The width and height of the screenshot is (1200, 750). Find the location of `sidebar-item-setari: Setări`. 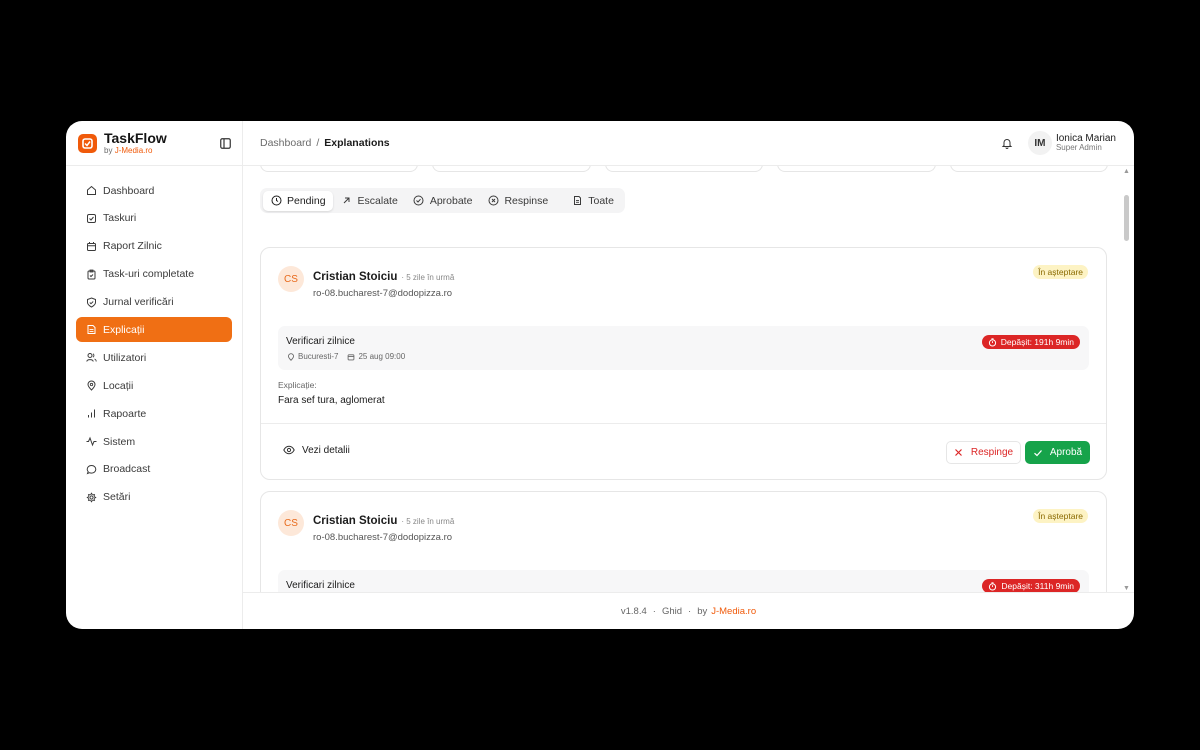

sidebar-item-setari: Setări is located at coordinates (154, 497).